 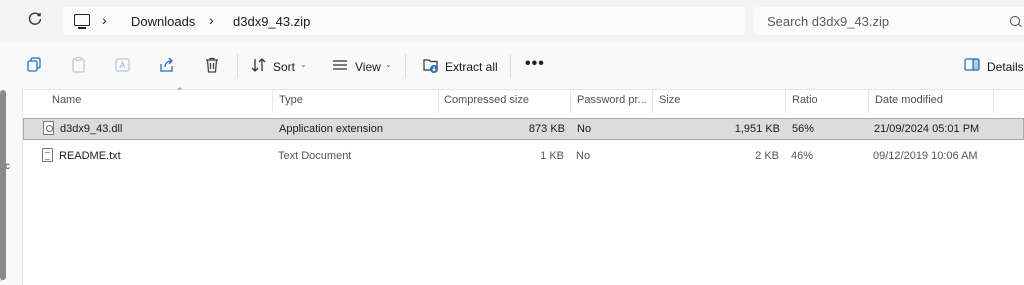 I want to click on details-pane-icon, so click(x=972, y=64).